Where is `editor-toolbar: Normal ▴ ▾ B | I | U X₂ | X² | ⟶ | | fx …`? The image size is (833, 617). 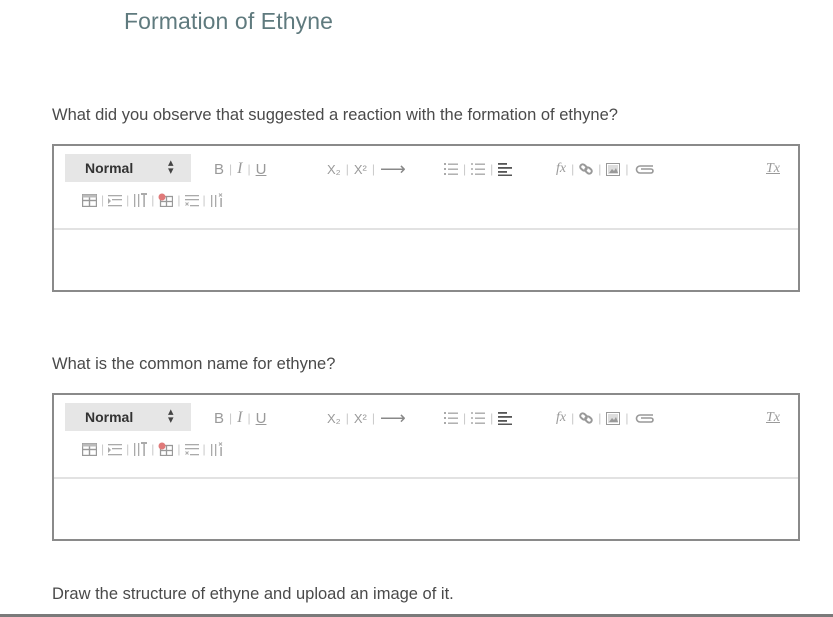 editor-toolbar: Normal ▴ ▾ B | I | U X₂ | X² | ⟶ | | fx … is located at coordinates (426, 437).